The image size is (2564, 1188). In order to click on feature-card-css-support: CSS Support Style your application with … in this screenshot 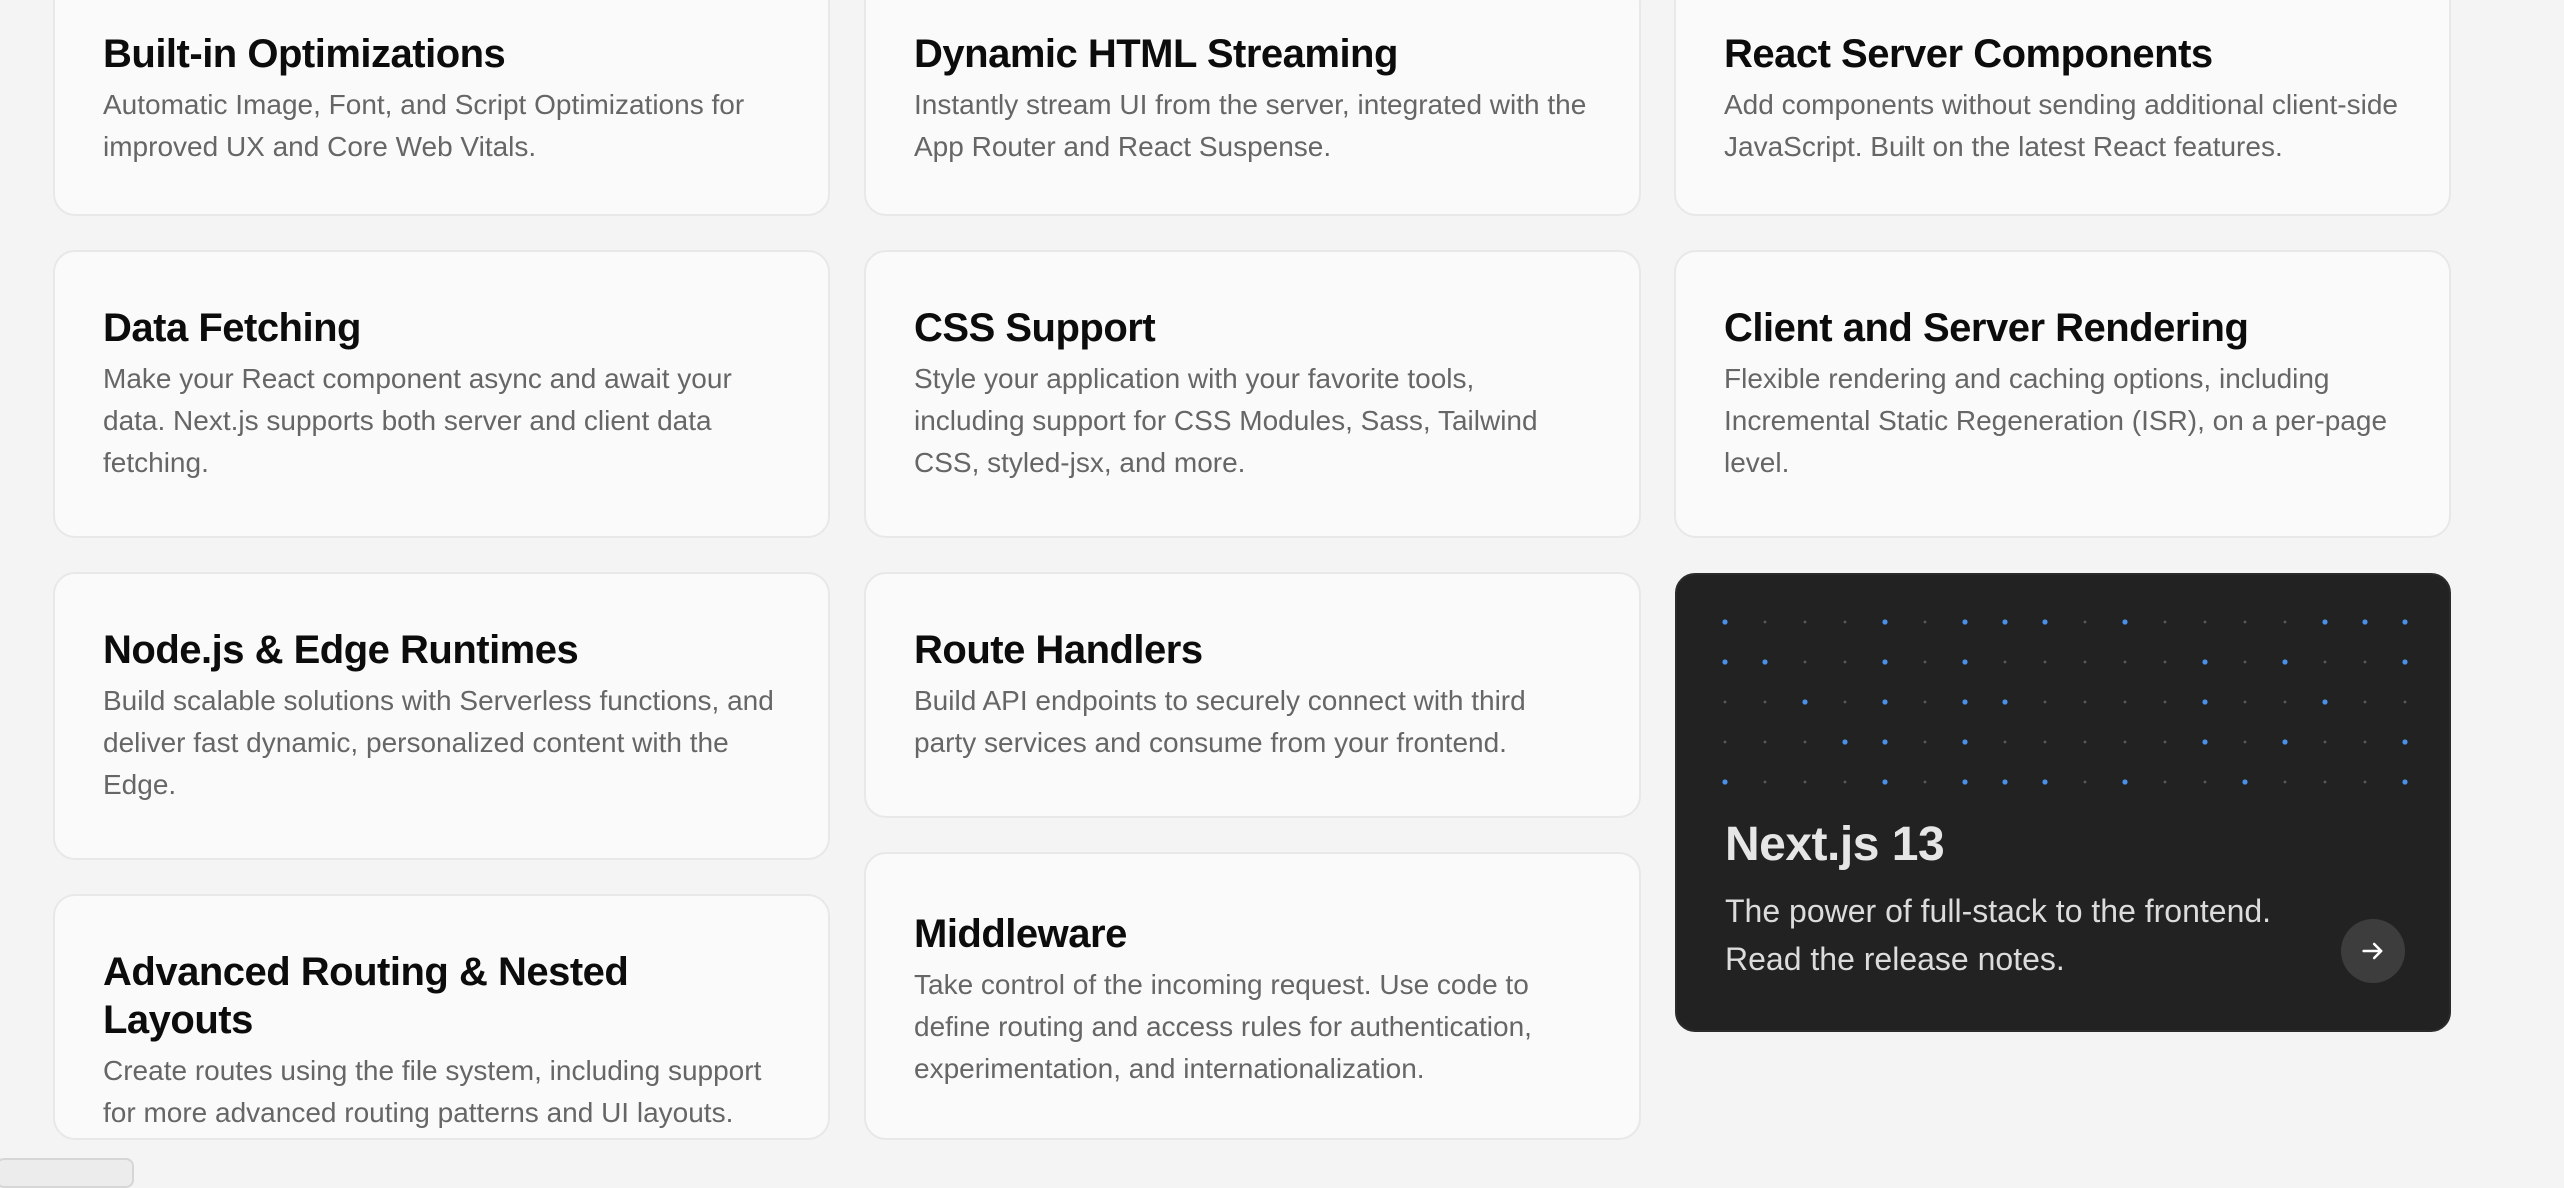, I will do `click(1252, 394)`.